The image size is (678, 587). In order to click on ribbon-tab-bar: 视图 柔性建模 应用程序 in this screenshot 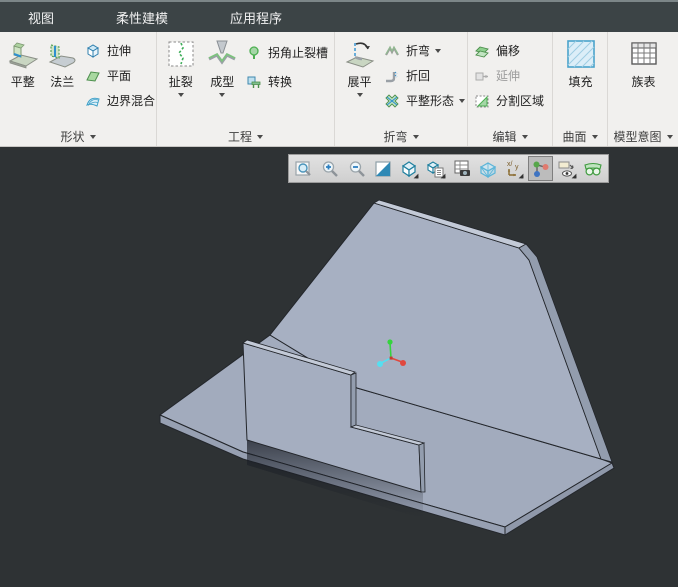, I will do `click(339, 16)`.